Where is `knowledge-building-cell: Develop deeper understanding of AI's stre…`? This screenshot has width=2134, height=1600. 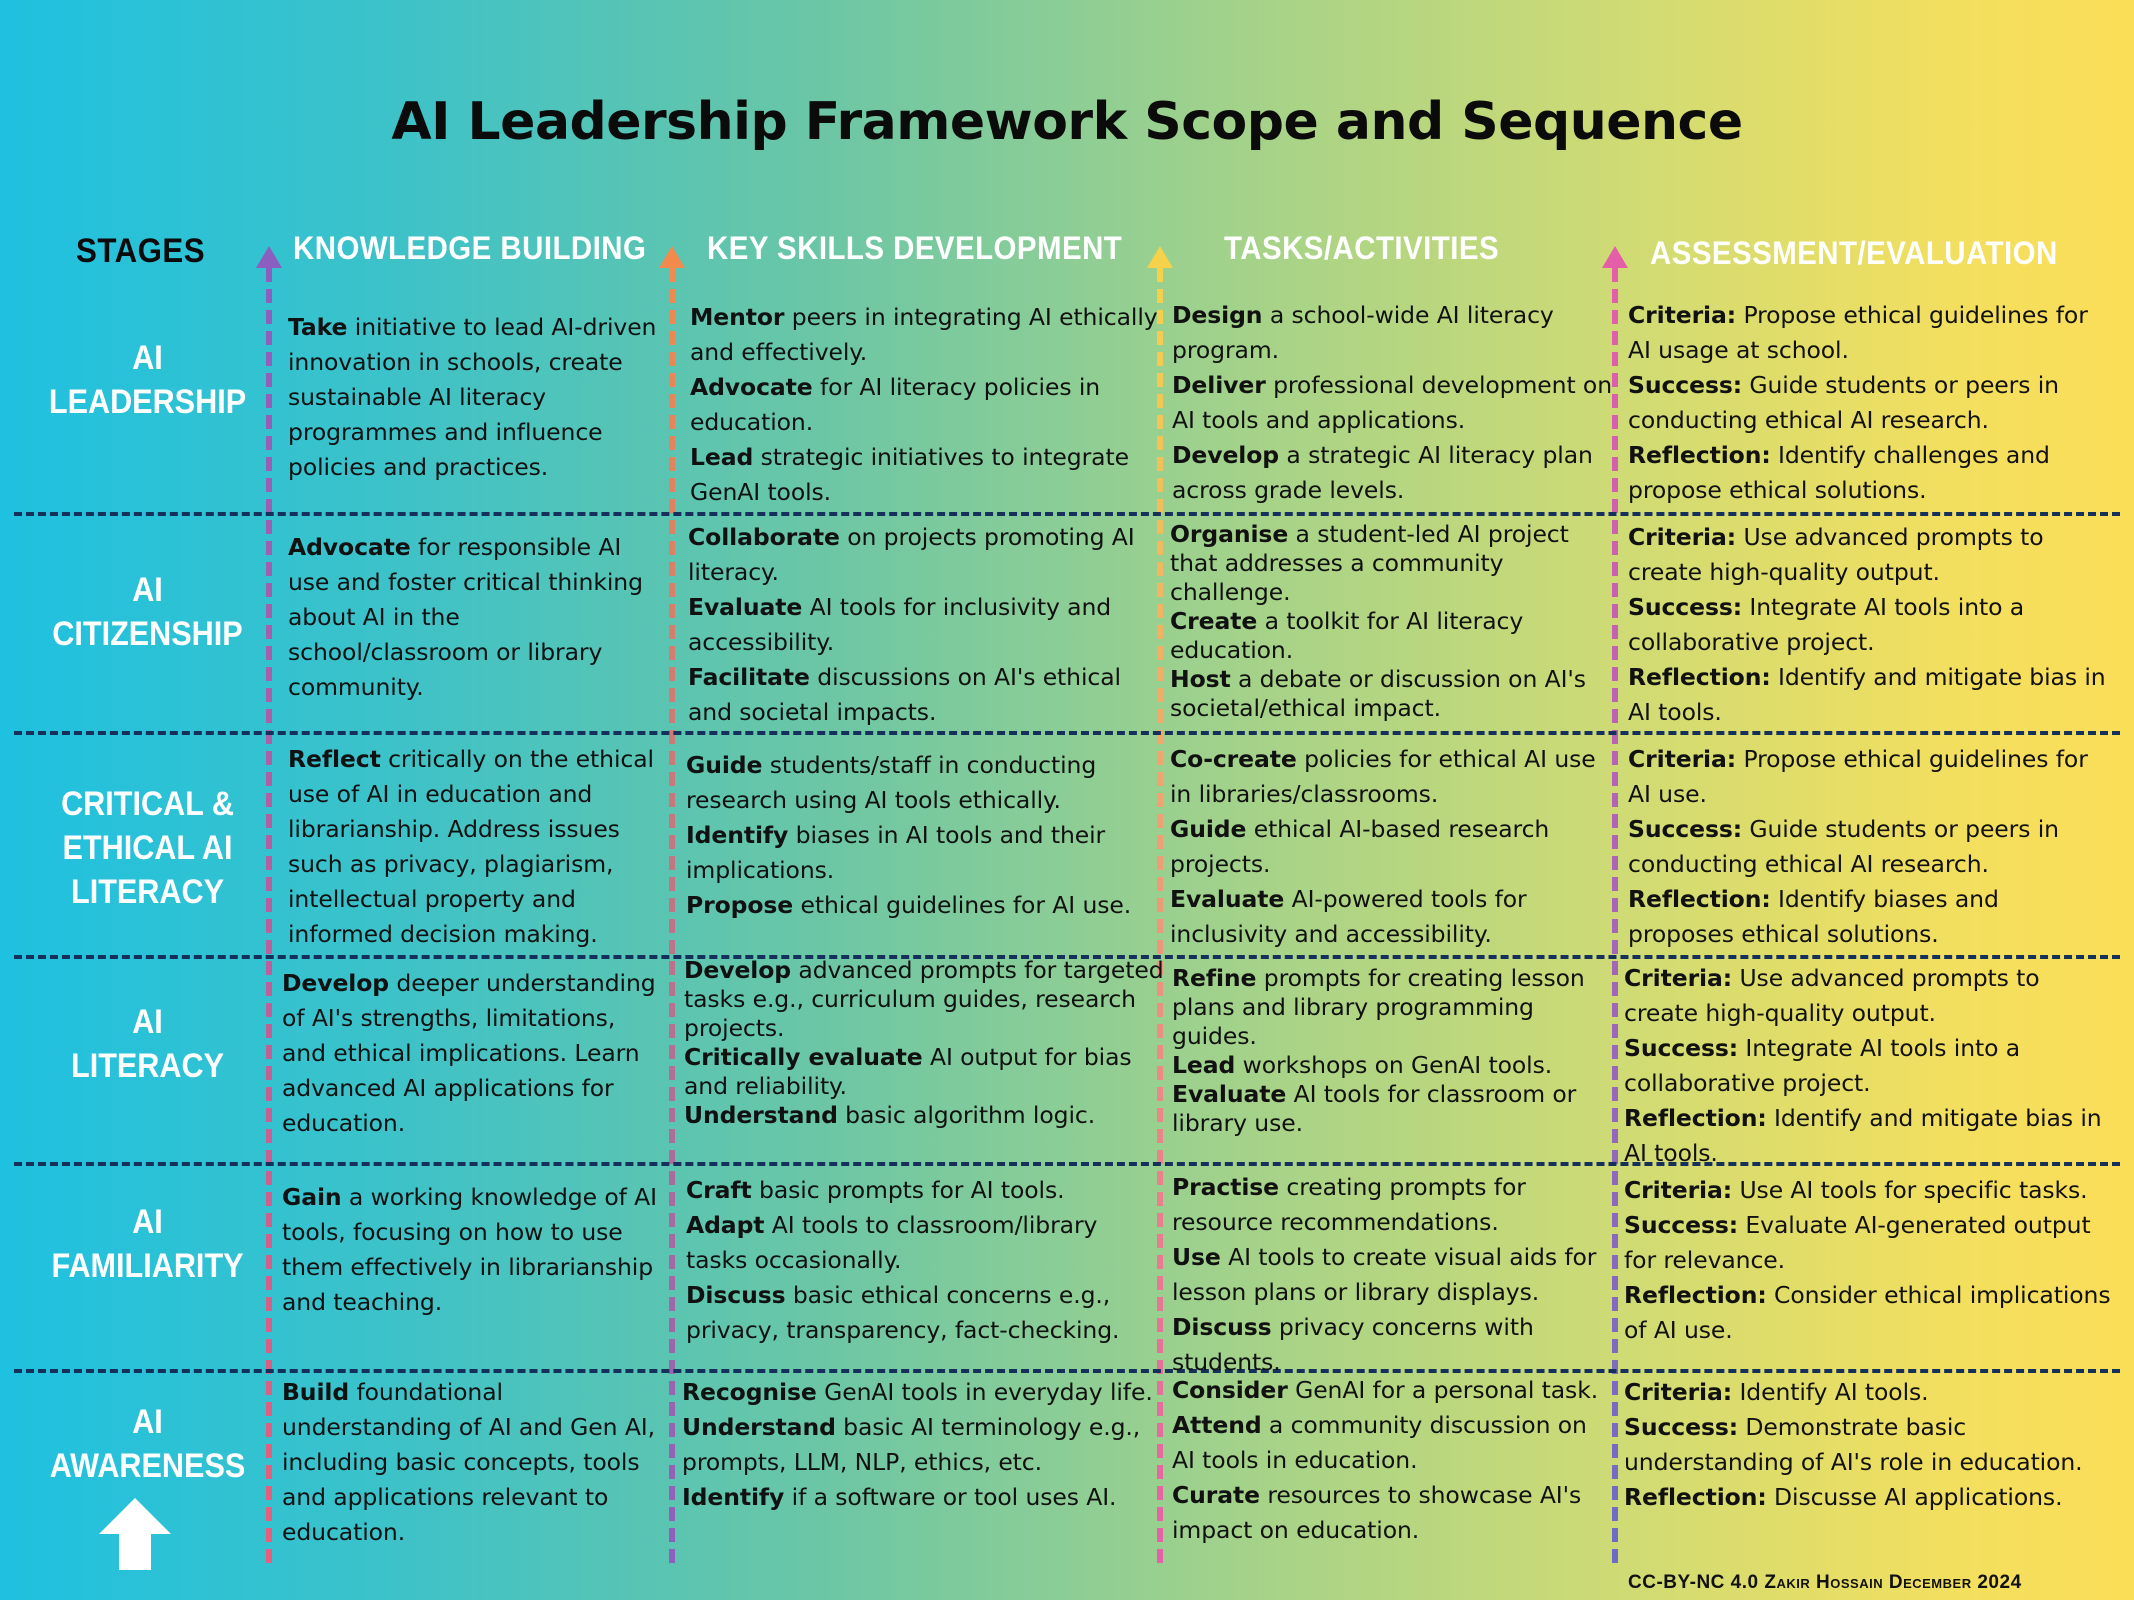
knowledge-building-cell: Develop deeper understanding of AI's stre… is located at coordinates (469, 1053).